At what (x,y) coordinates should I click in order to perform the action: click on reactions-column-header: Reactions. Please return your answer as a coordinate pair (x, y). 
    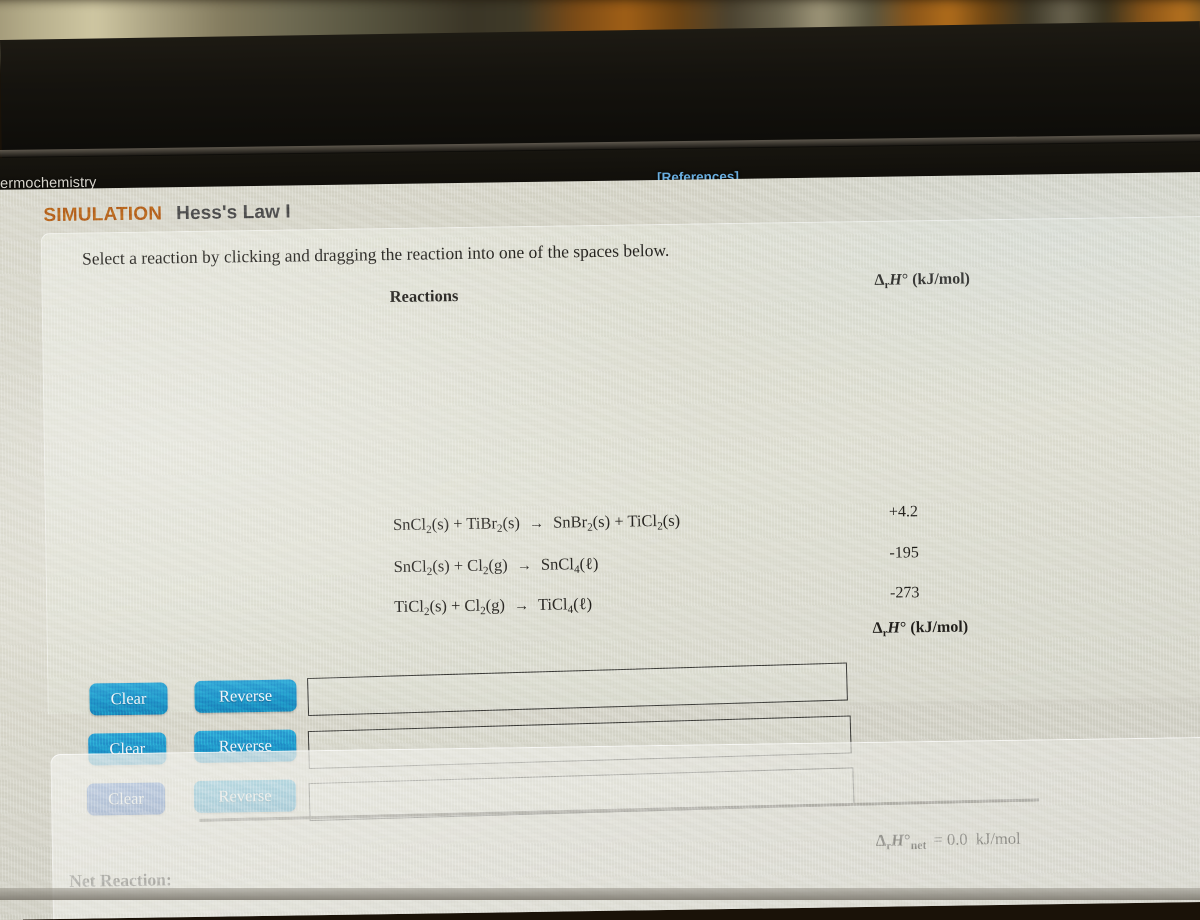
    Looking at the image, I should click on (424, 296).